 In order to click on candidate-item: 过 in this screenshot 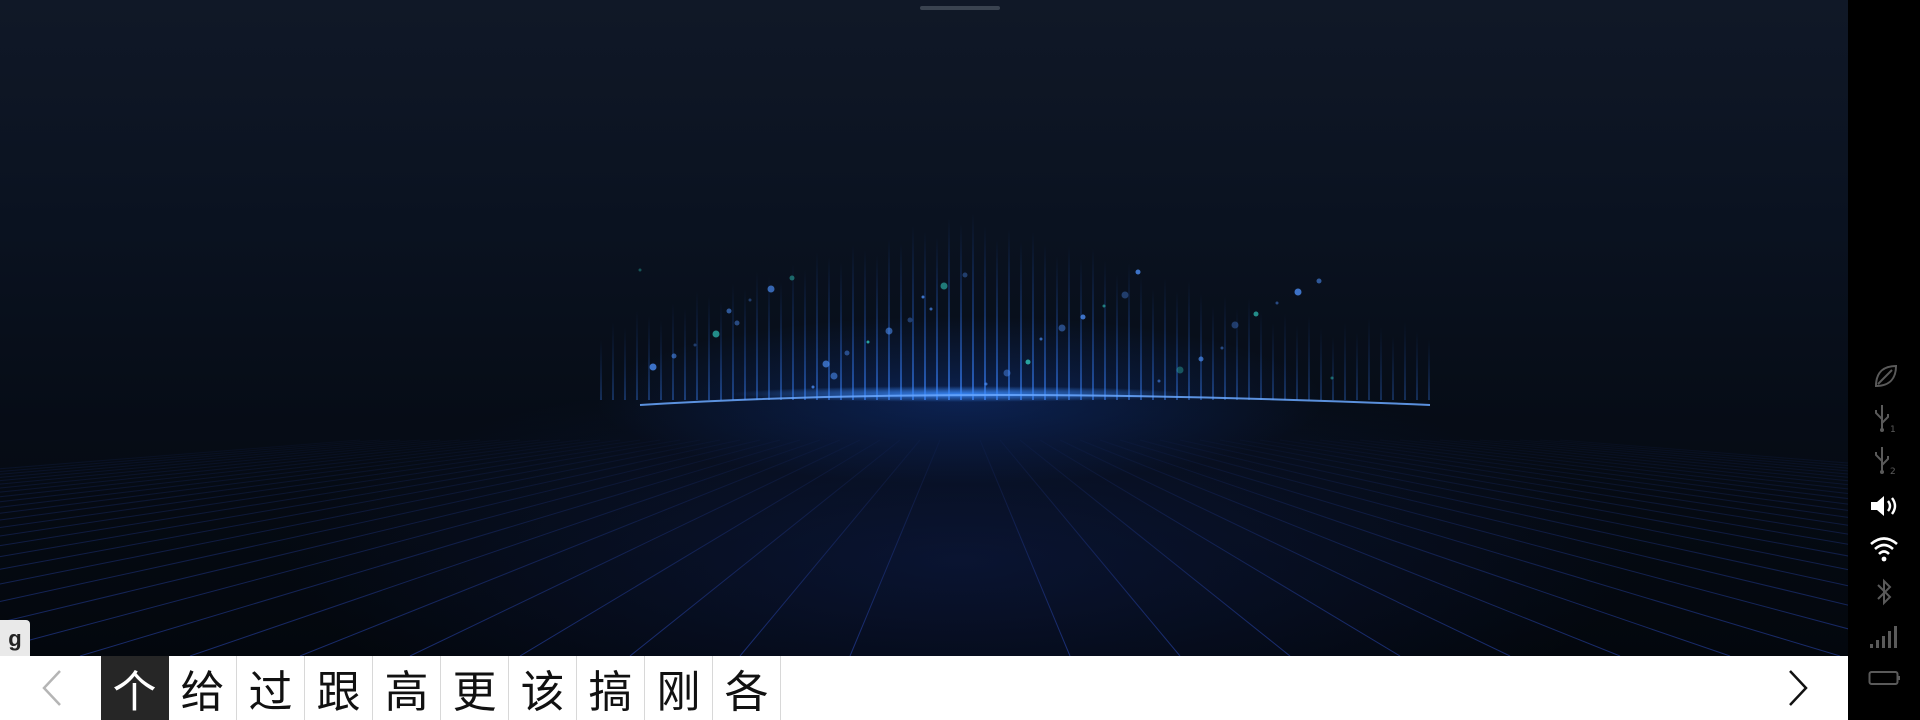, I will do `click(271, 688)`.